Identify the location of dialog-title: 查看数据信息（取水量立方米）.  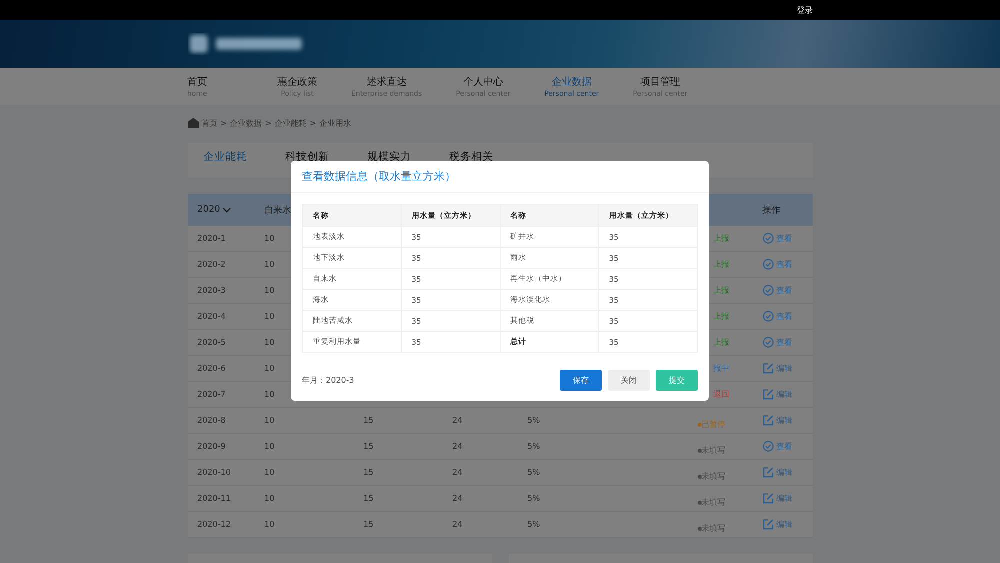
(500, 177).